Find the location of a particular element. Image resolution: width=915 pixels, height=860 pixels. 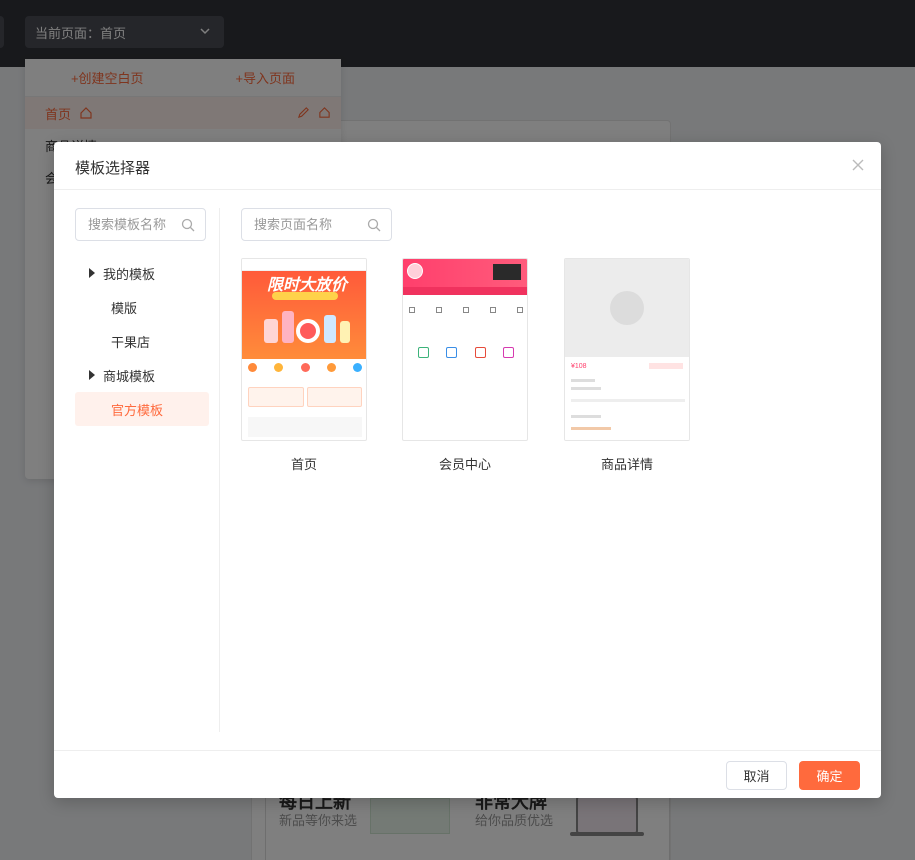

template-card-product-detail: ¥108 商品详情 is located at coordinates (627, 365).